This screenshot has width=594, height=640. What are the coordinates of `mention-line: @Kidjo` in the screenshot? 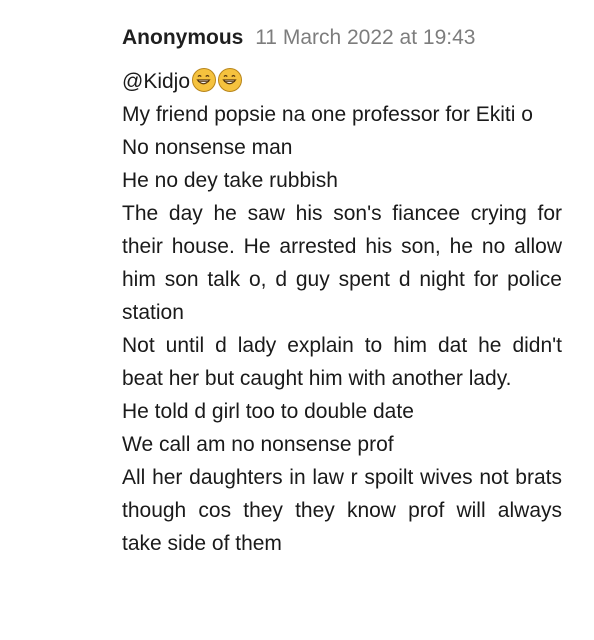 It's located at (342, 81).